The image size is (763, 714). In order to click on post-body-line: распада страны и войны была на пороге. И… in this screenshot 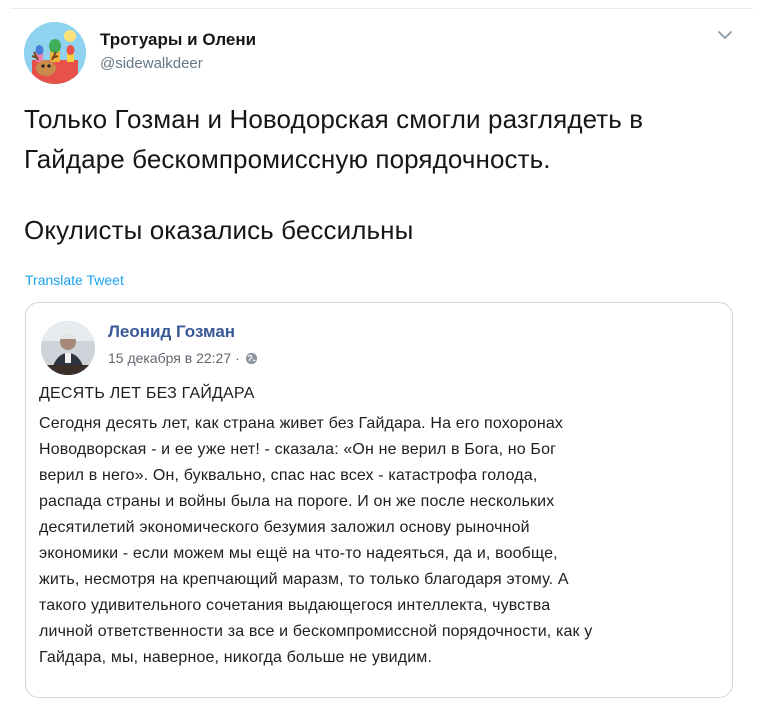, I will do `click(297, 501)`.